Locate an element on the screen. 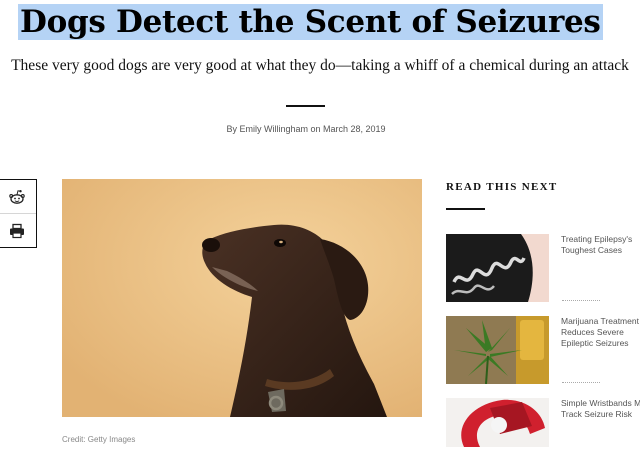 The width and height of the screenshot is (640, 468). read-next-title: Treating Epilepsy's Toughest Cases is located at coordinates (600, 245).